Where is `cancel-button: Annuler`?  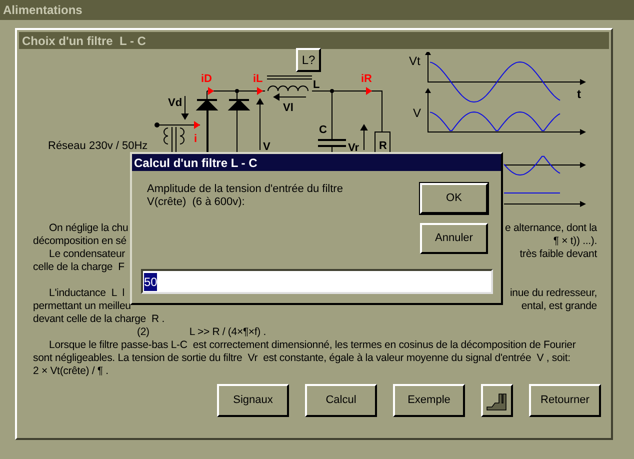
cancel-button: Annuler is located at coordinates (454, 238).